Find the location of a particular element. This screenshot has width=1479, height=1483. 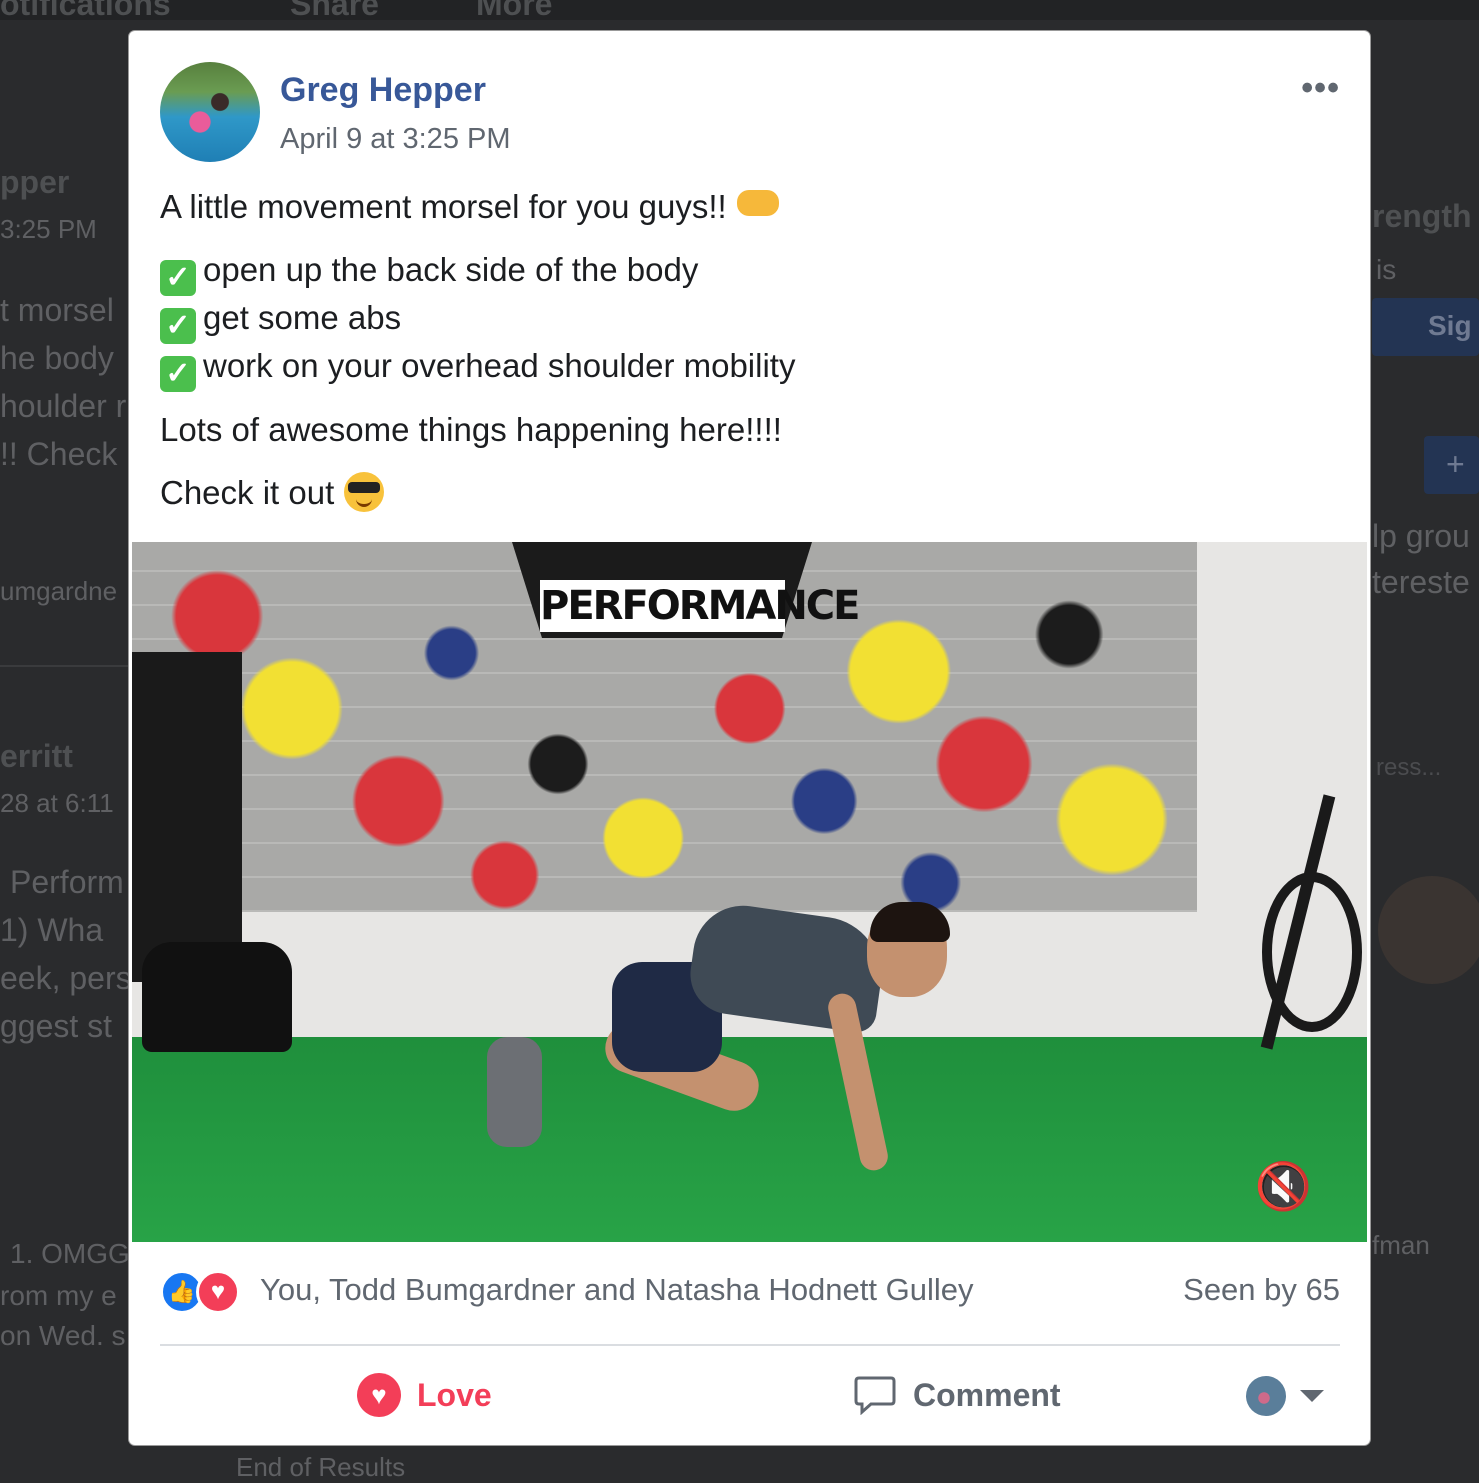

post-checklist-item: ✓ get some abs is located at coordinates (280, 319).